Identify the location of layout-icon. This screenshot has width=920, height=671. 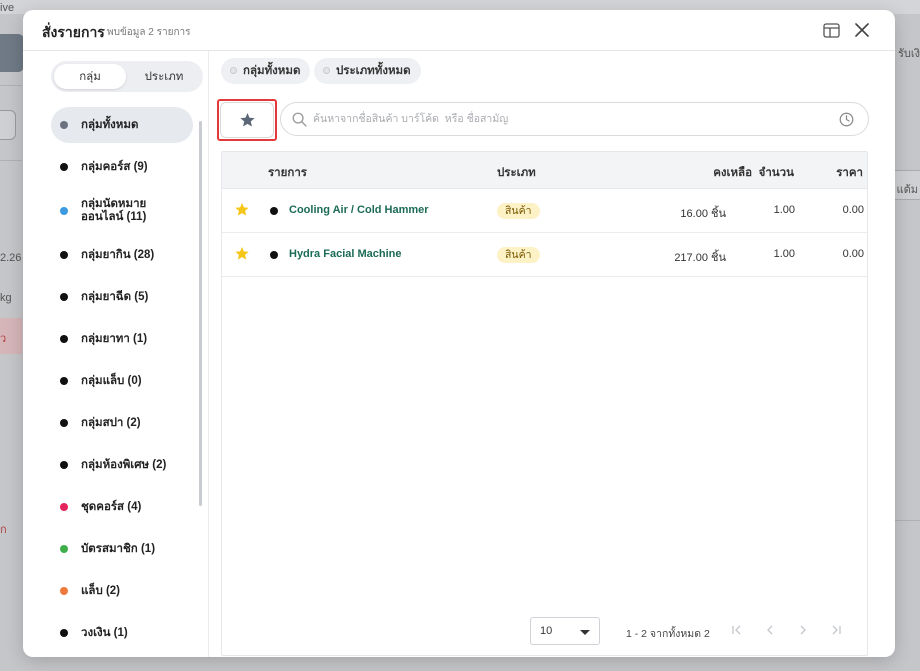
(831, 30).